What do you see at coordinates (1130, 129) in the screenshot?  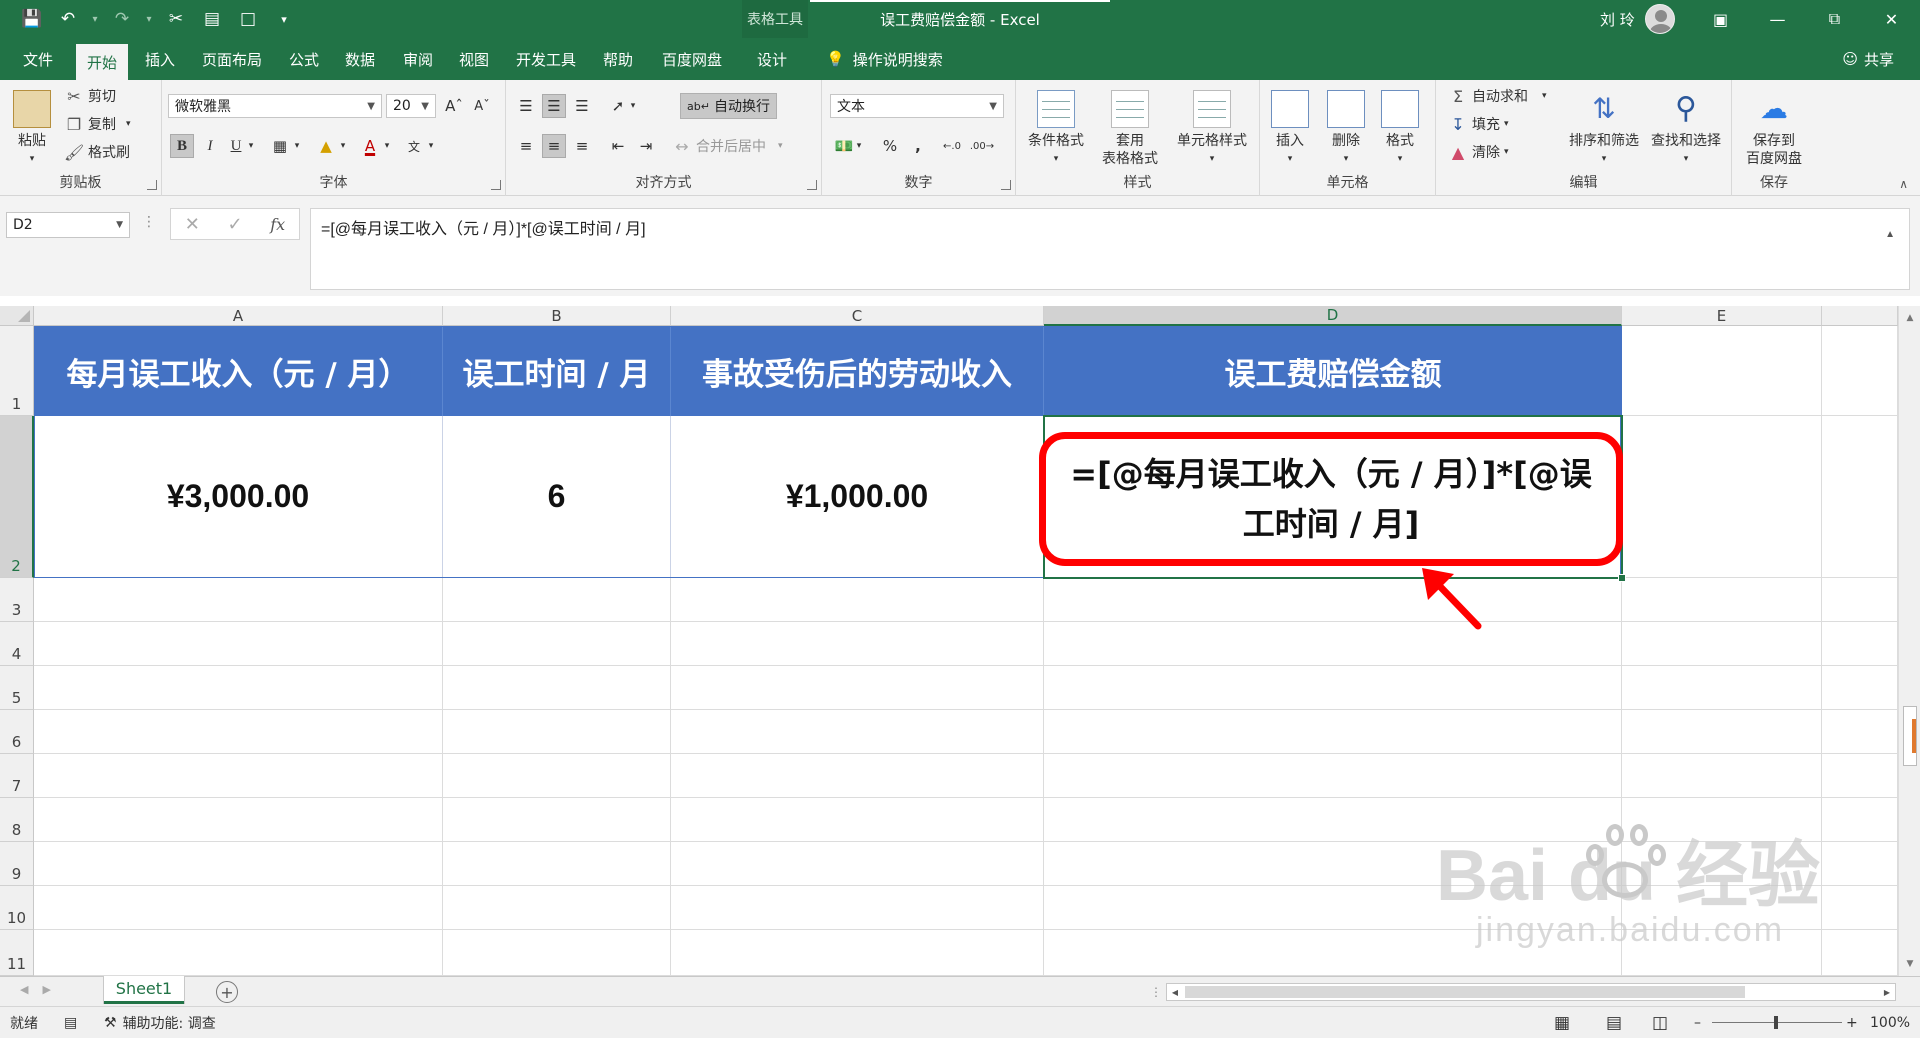 I see `format-as-table-button: 套用 表格格式` at bounding box center [1130, 129].